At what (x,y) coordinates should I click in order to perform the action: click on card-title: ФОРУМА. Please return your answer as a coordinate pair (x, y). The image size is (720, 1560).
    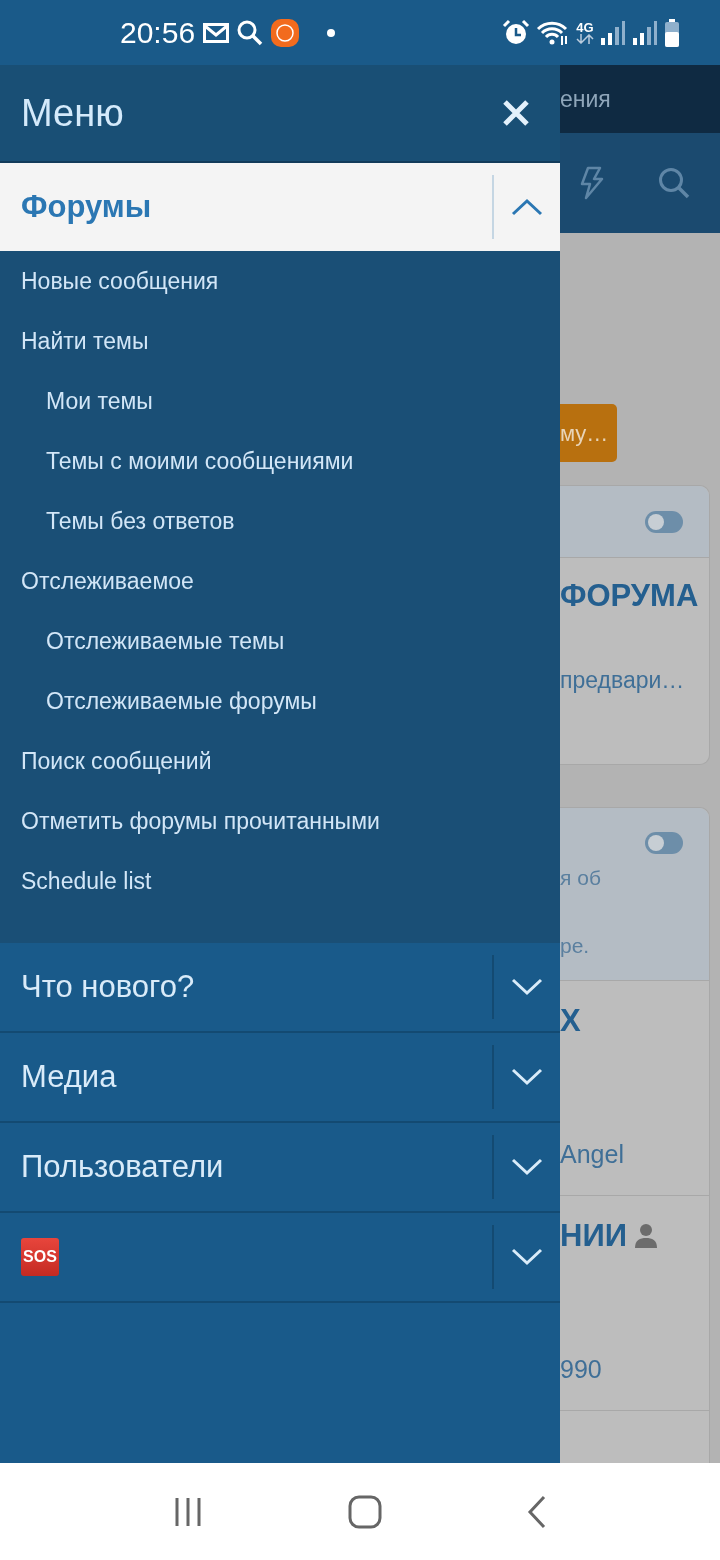
    Looking at the image, I should click on (630, 595).